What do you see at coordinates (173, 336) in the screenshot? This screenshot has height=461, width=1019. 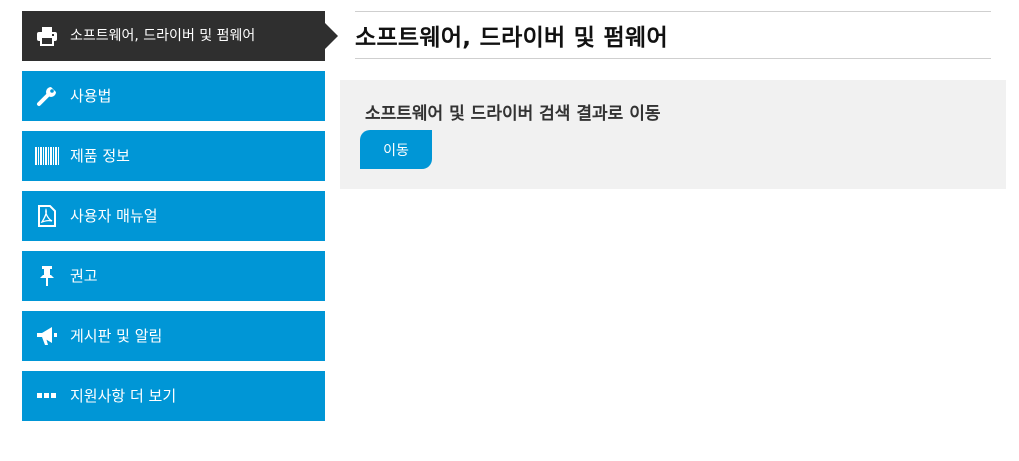 I see `sidebar-item-bulletins-notices: 게시판 및 알림` at bounding box center [173, 336].